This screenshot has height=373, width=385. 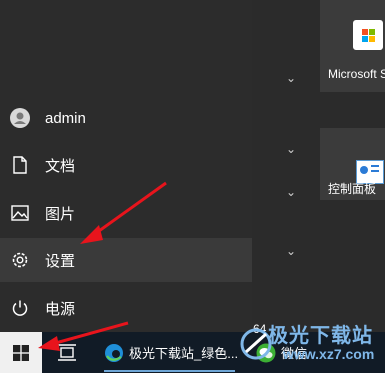 I want to click on user-name: admin, so click(x=65, y=118).